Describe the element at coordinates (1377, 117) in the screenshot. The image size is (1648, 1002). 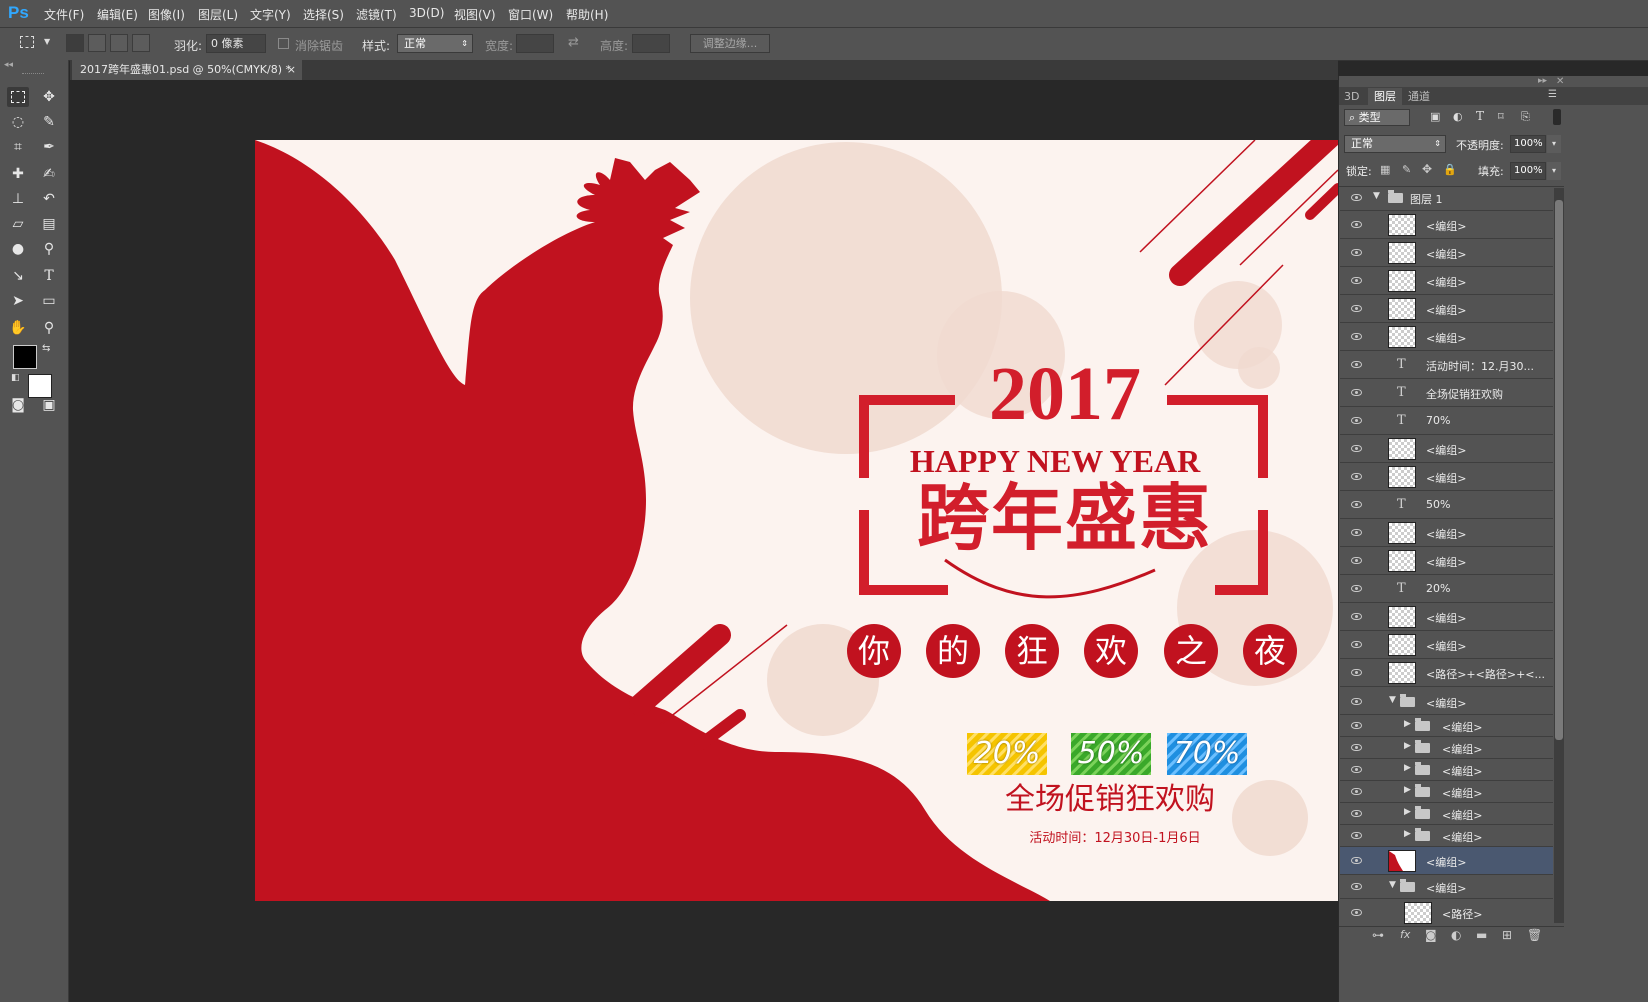
I see `filter-kind-select: ⌕ 类型` at that location.